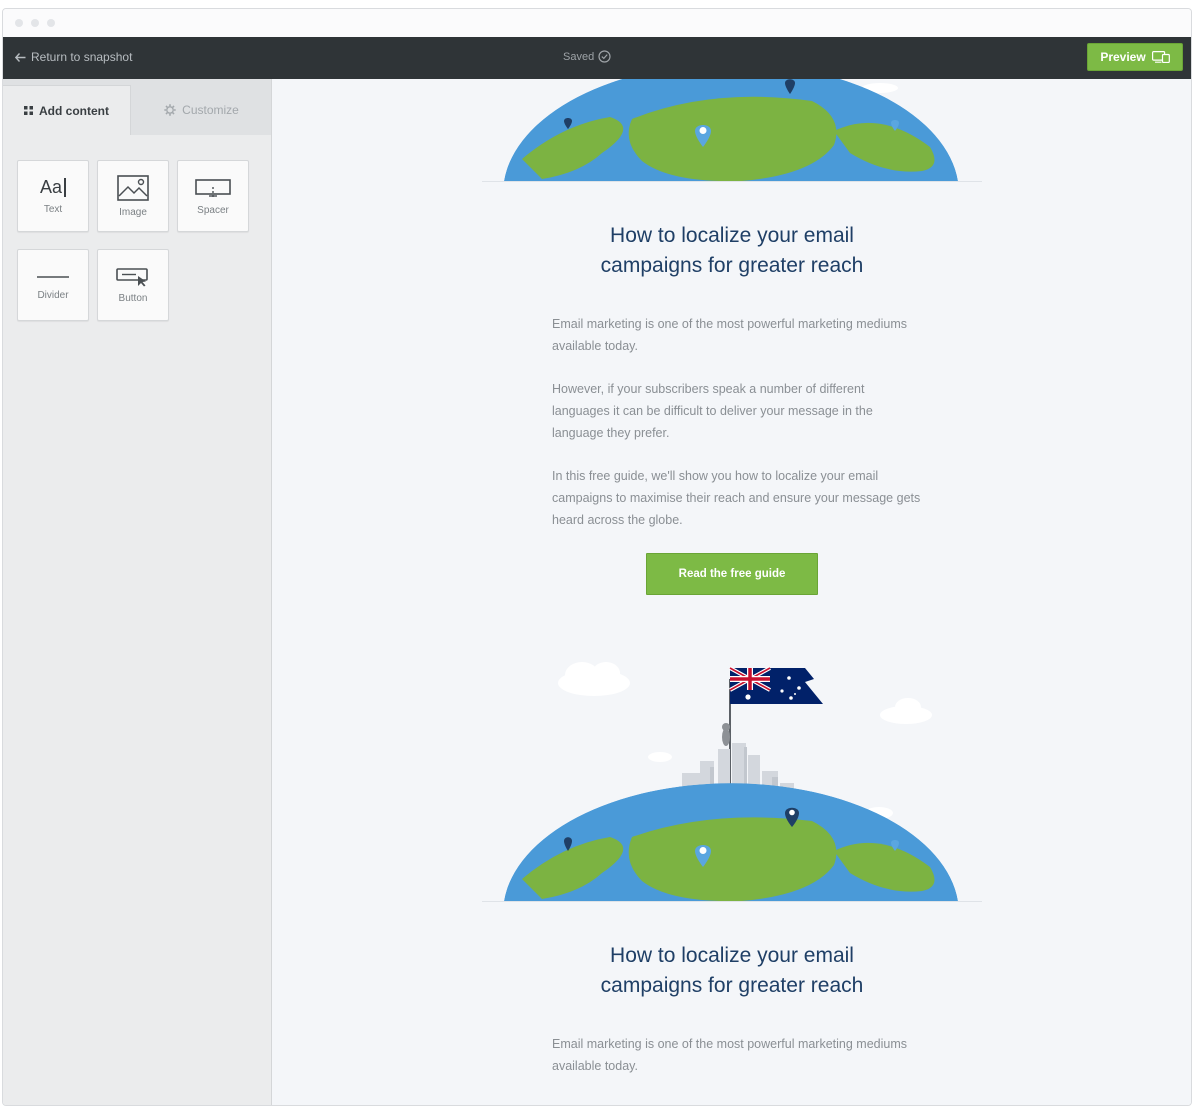 The width and height of the screenshot is (1194, 1108). I want to click on content-tile-image: Image, so click(133, 196).